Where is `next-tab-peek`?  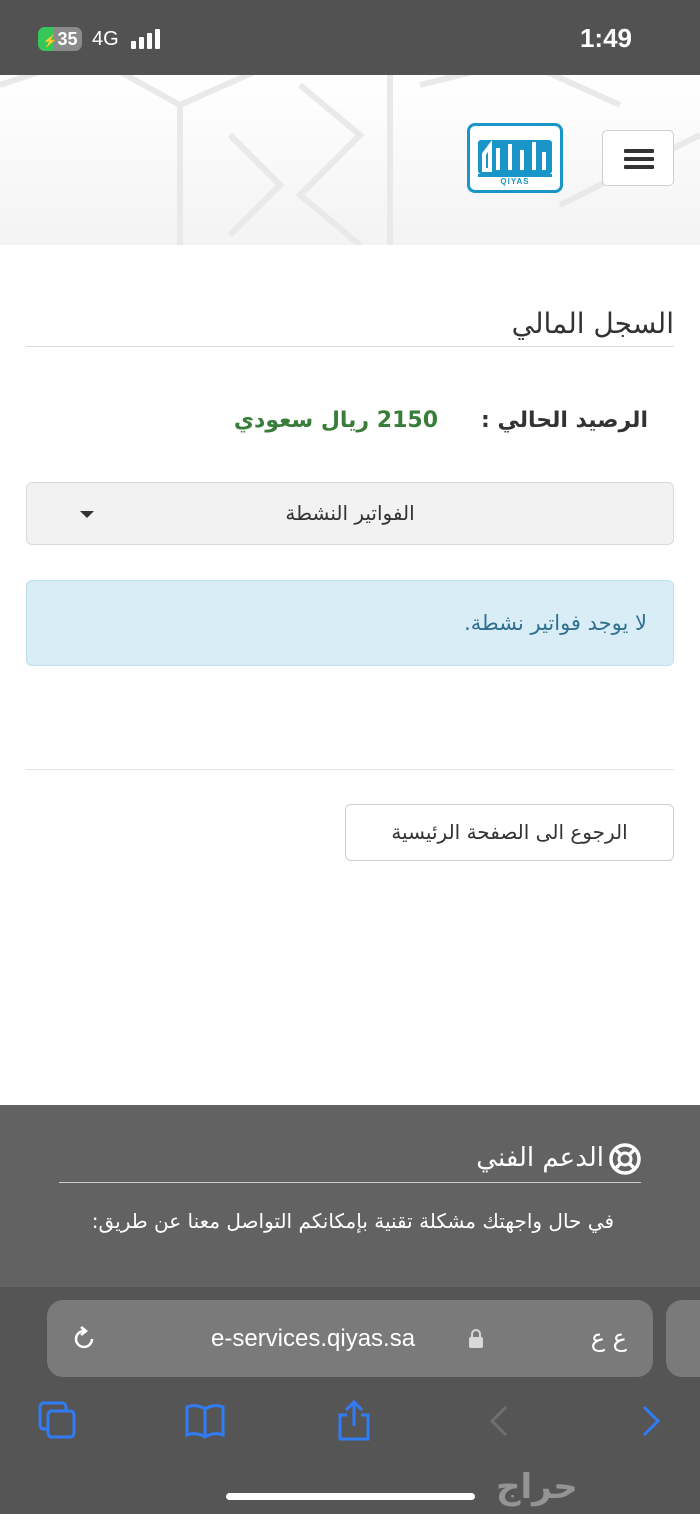
next-tab-peek is located at coordinates (683, 1338).